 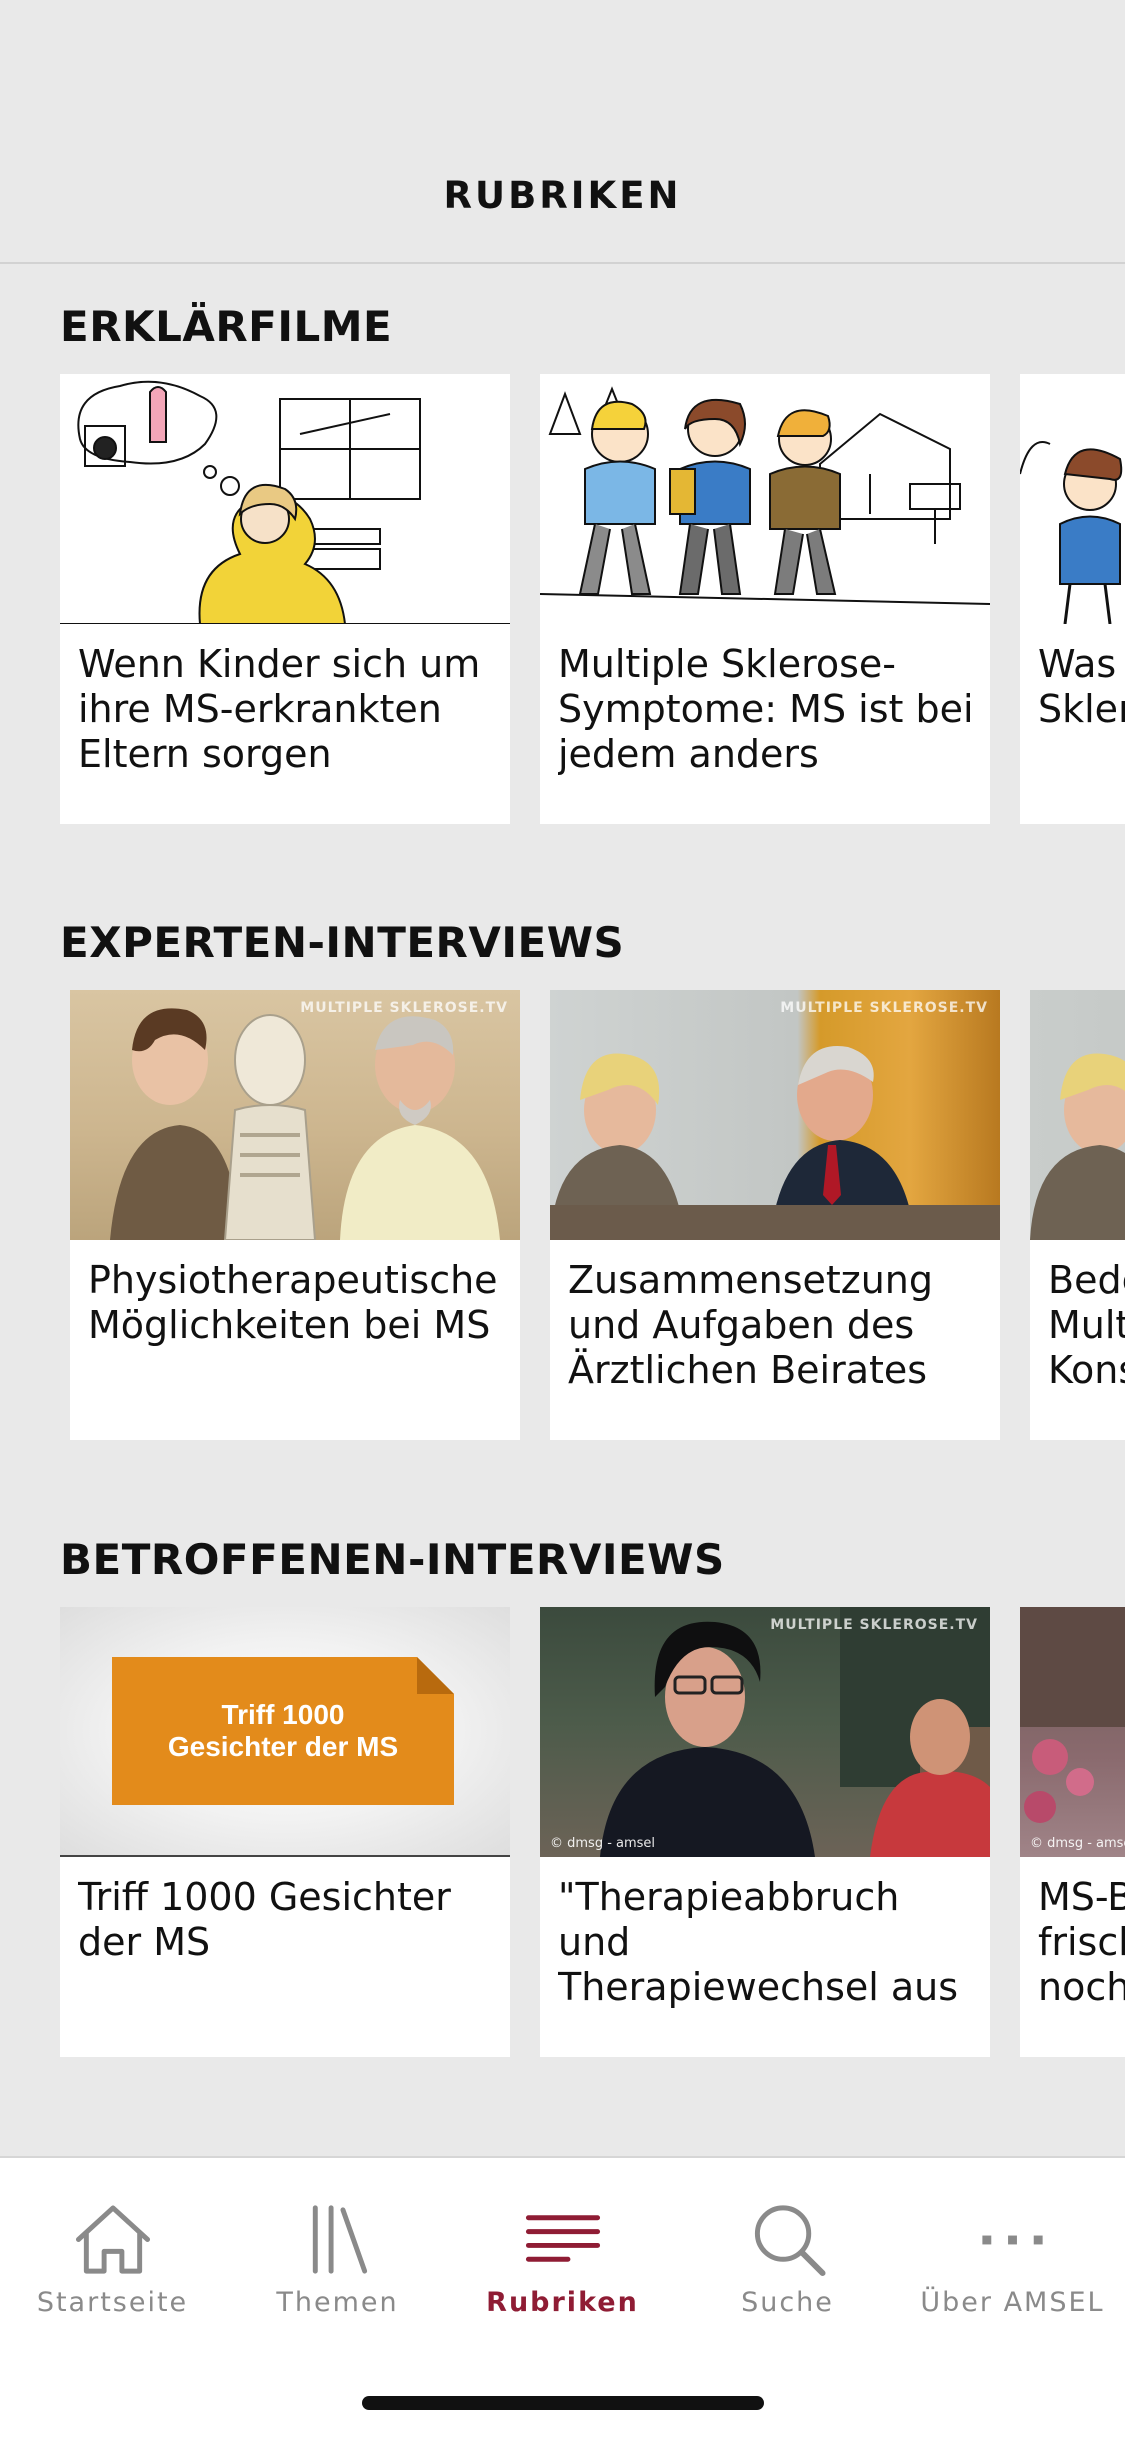 I want to click on video-thumbnail: Triff 1000 Gesichter der MS, so click(x=285, y=1732).